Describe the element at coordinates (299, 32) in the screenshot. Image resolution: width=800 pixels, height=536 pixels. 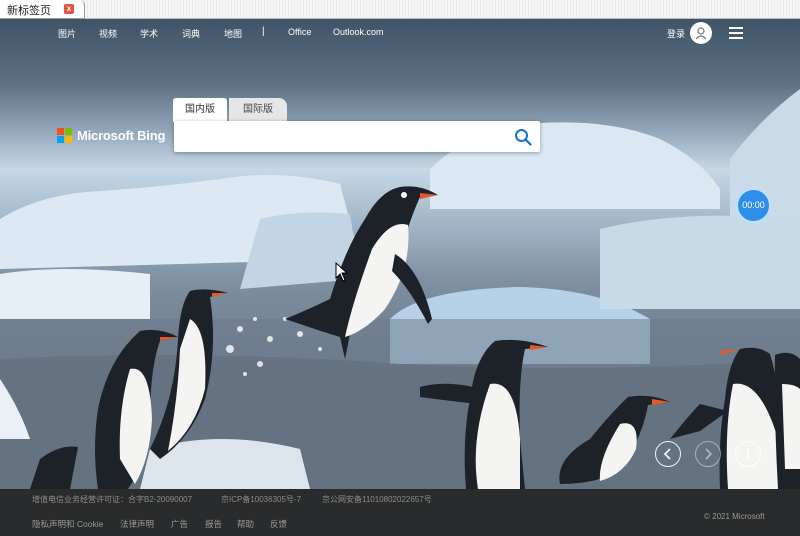
I see `nav-link-office: Office` at that location.